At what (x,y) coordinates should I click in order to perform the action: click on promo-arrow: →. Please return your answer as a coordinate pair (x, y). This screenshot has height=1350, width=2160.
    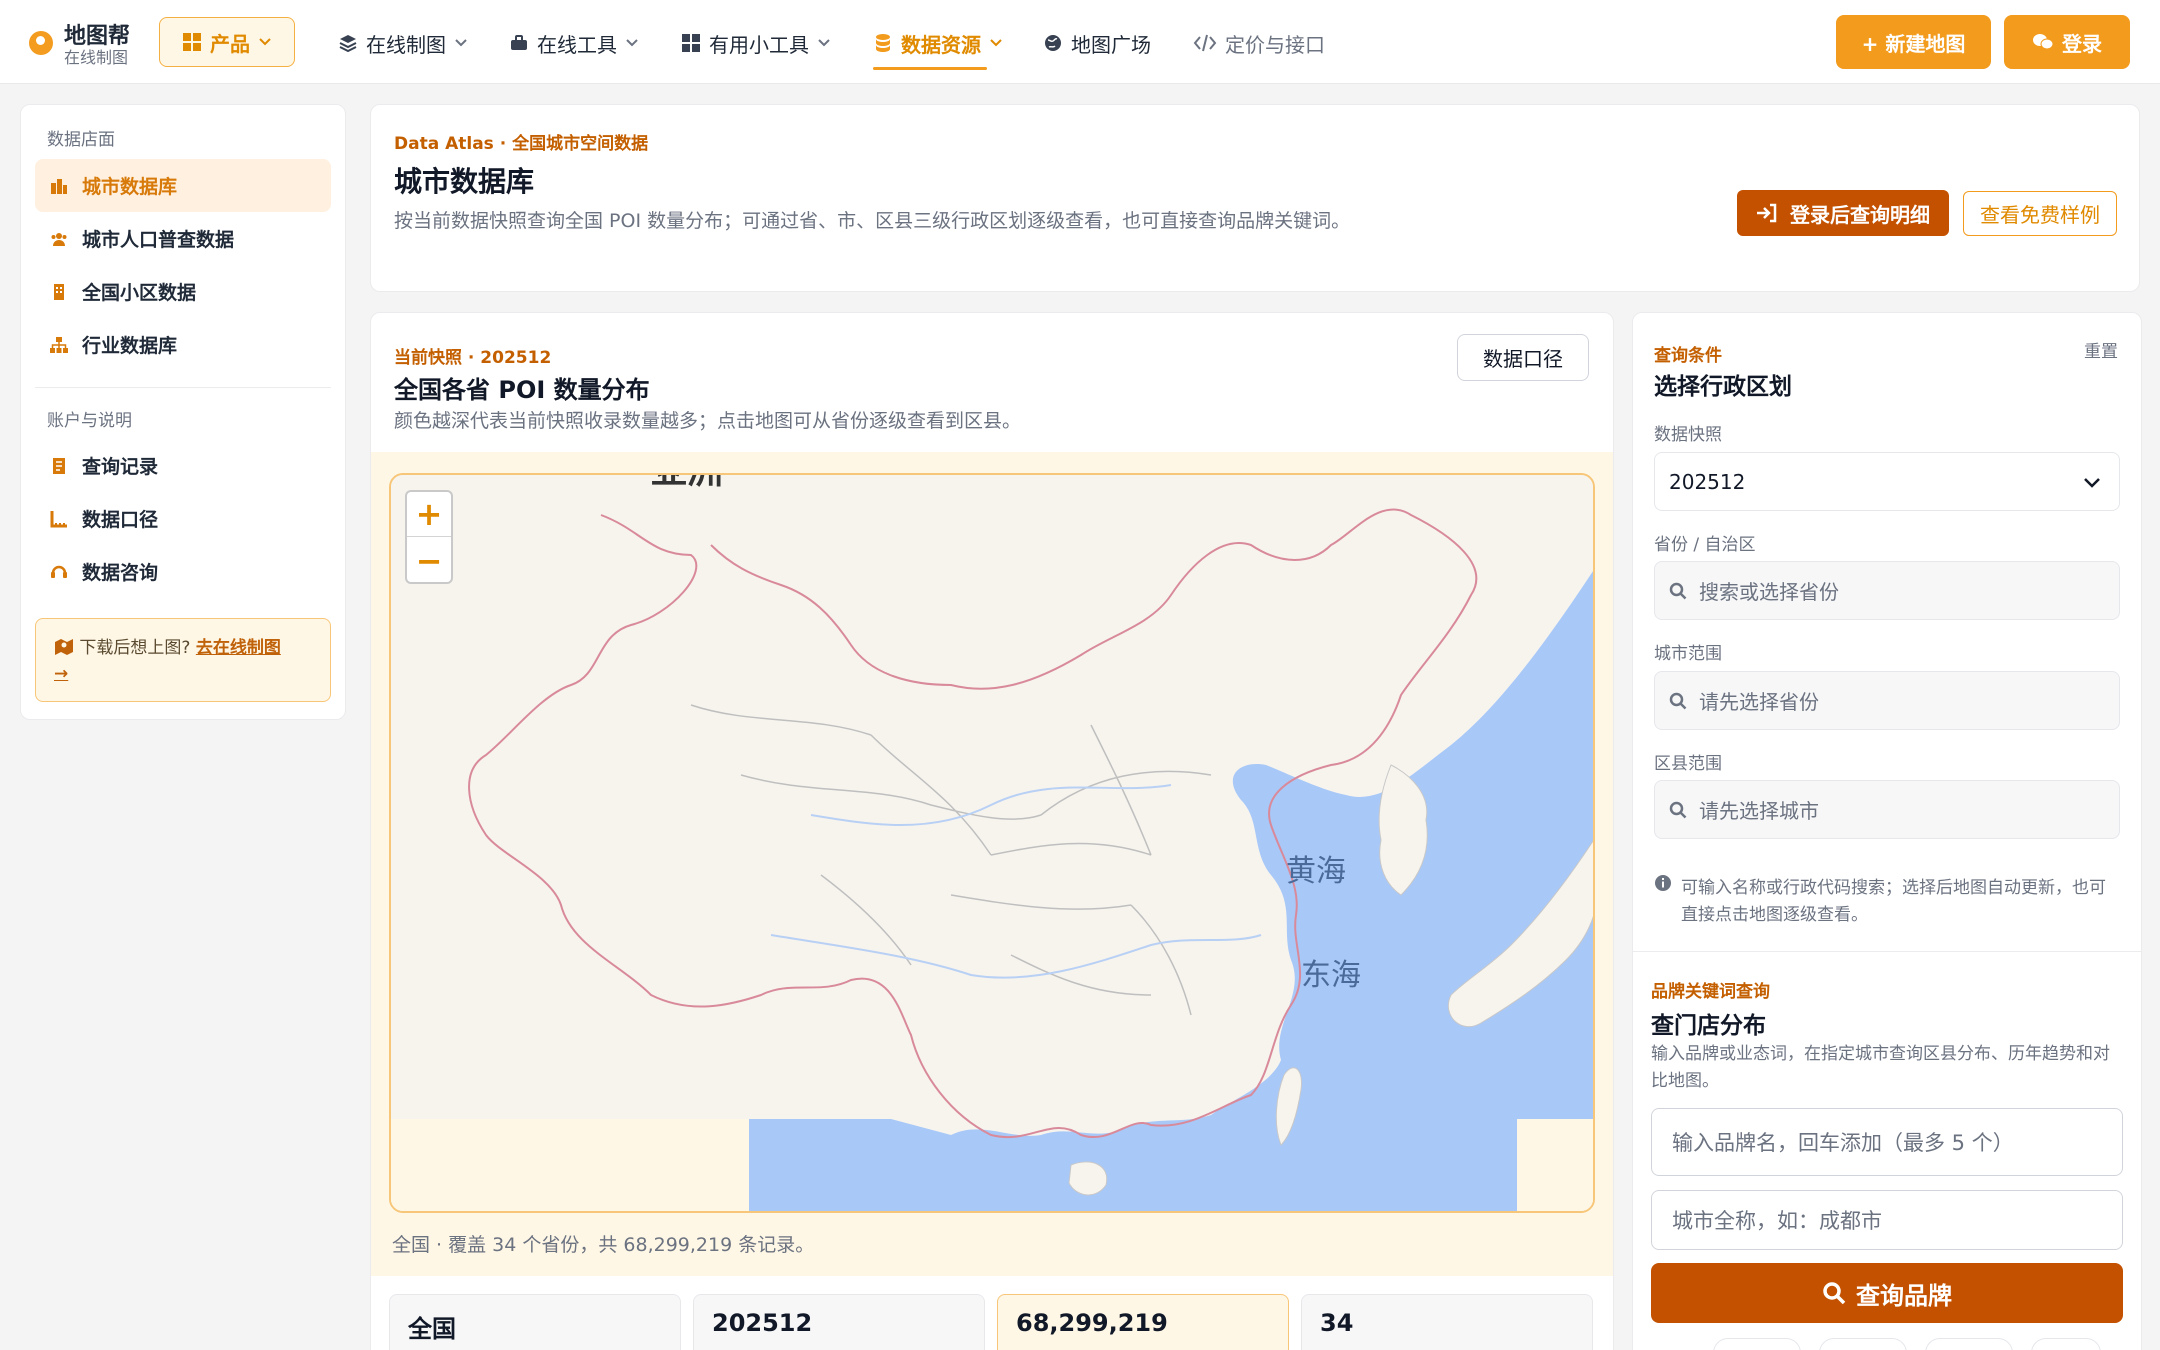
    Looking at the image, I should click on (61, 674).